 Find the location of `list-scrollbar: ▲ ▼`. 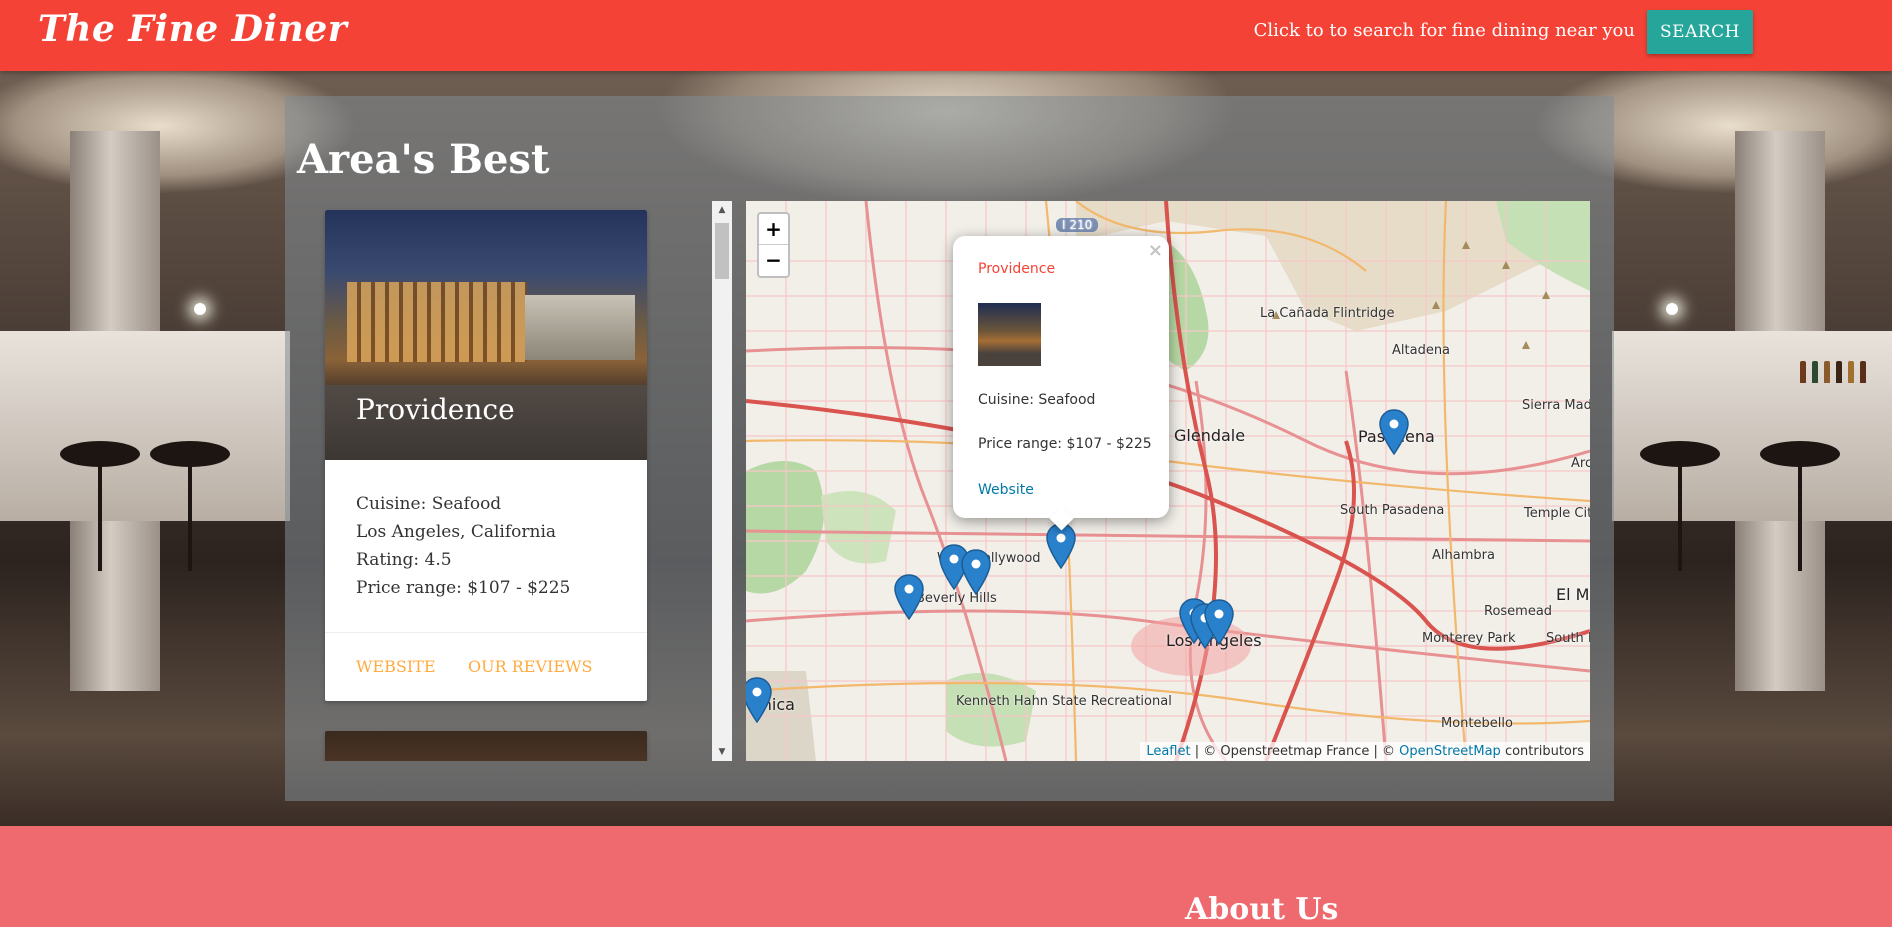

list-scrollbar: ▲ ▼ is located at coordinates (722, 481).